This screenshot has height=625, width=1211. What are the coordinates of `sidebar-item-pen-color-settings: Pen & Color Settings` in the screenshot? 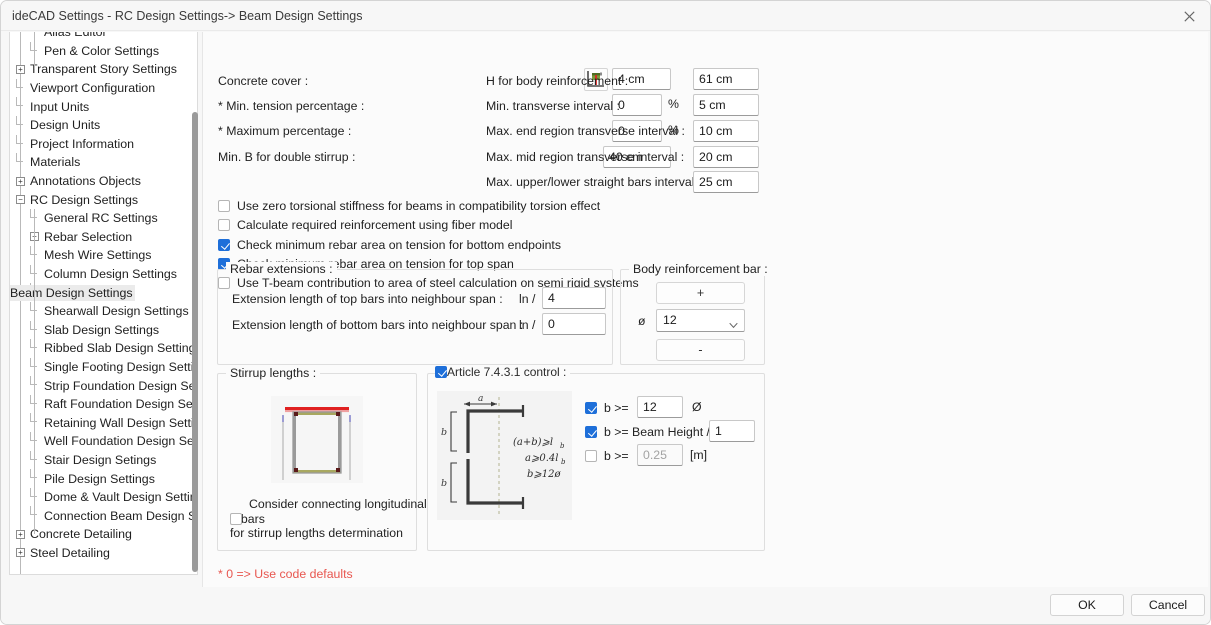 It's located at (103, 51).